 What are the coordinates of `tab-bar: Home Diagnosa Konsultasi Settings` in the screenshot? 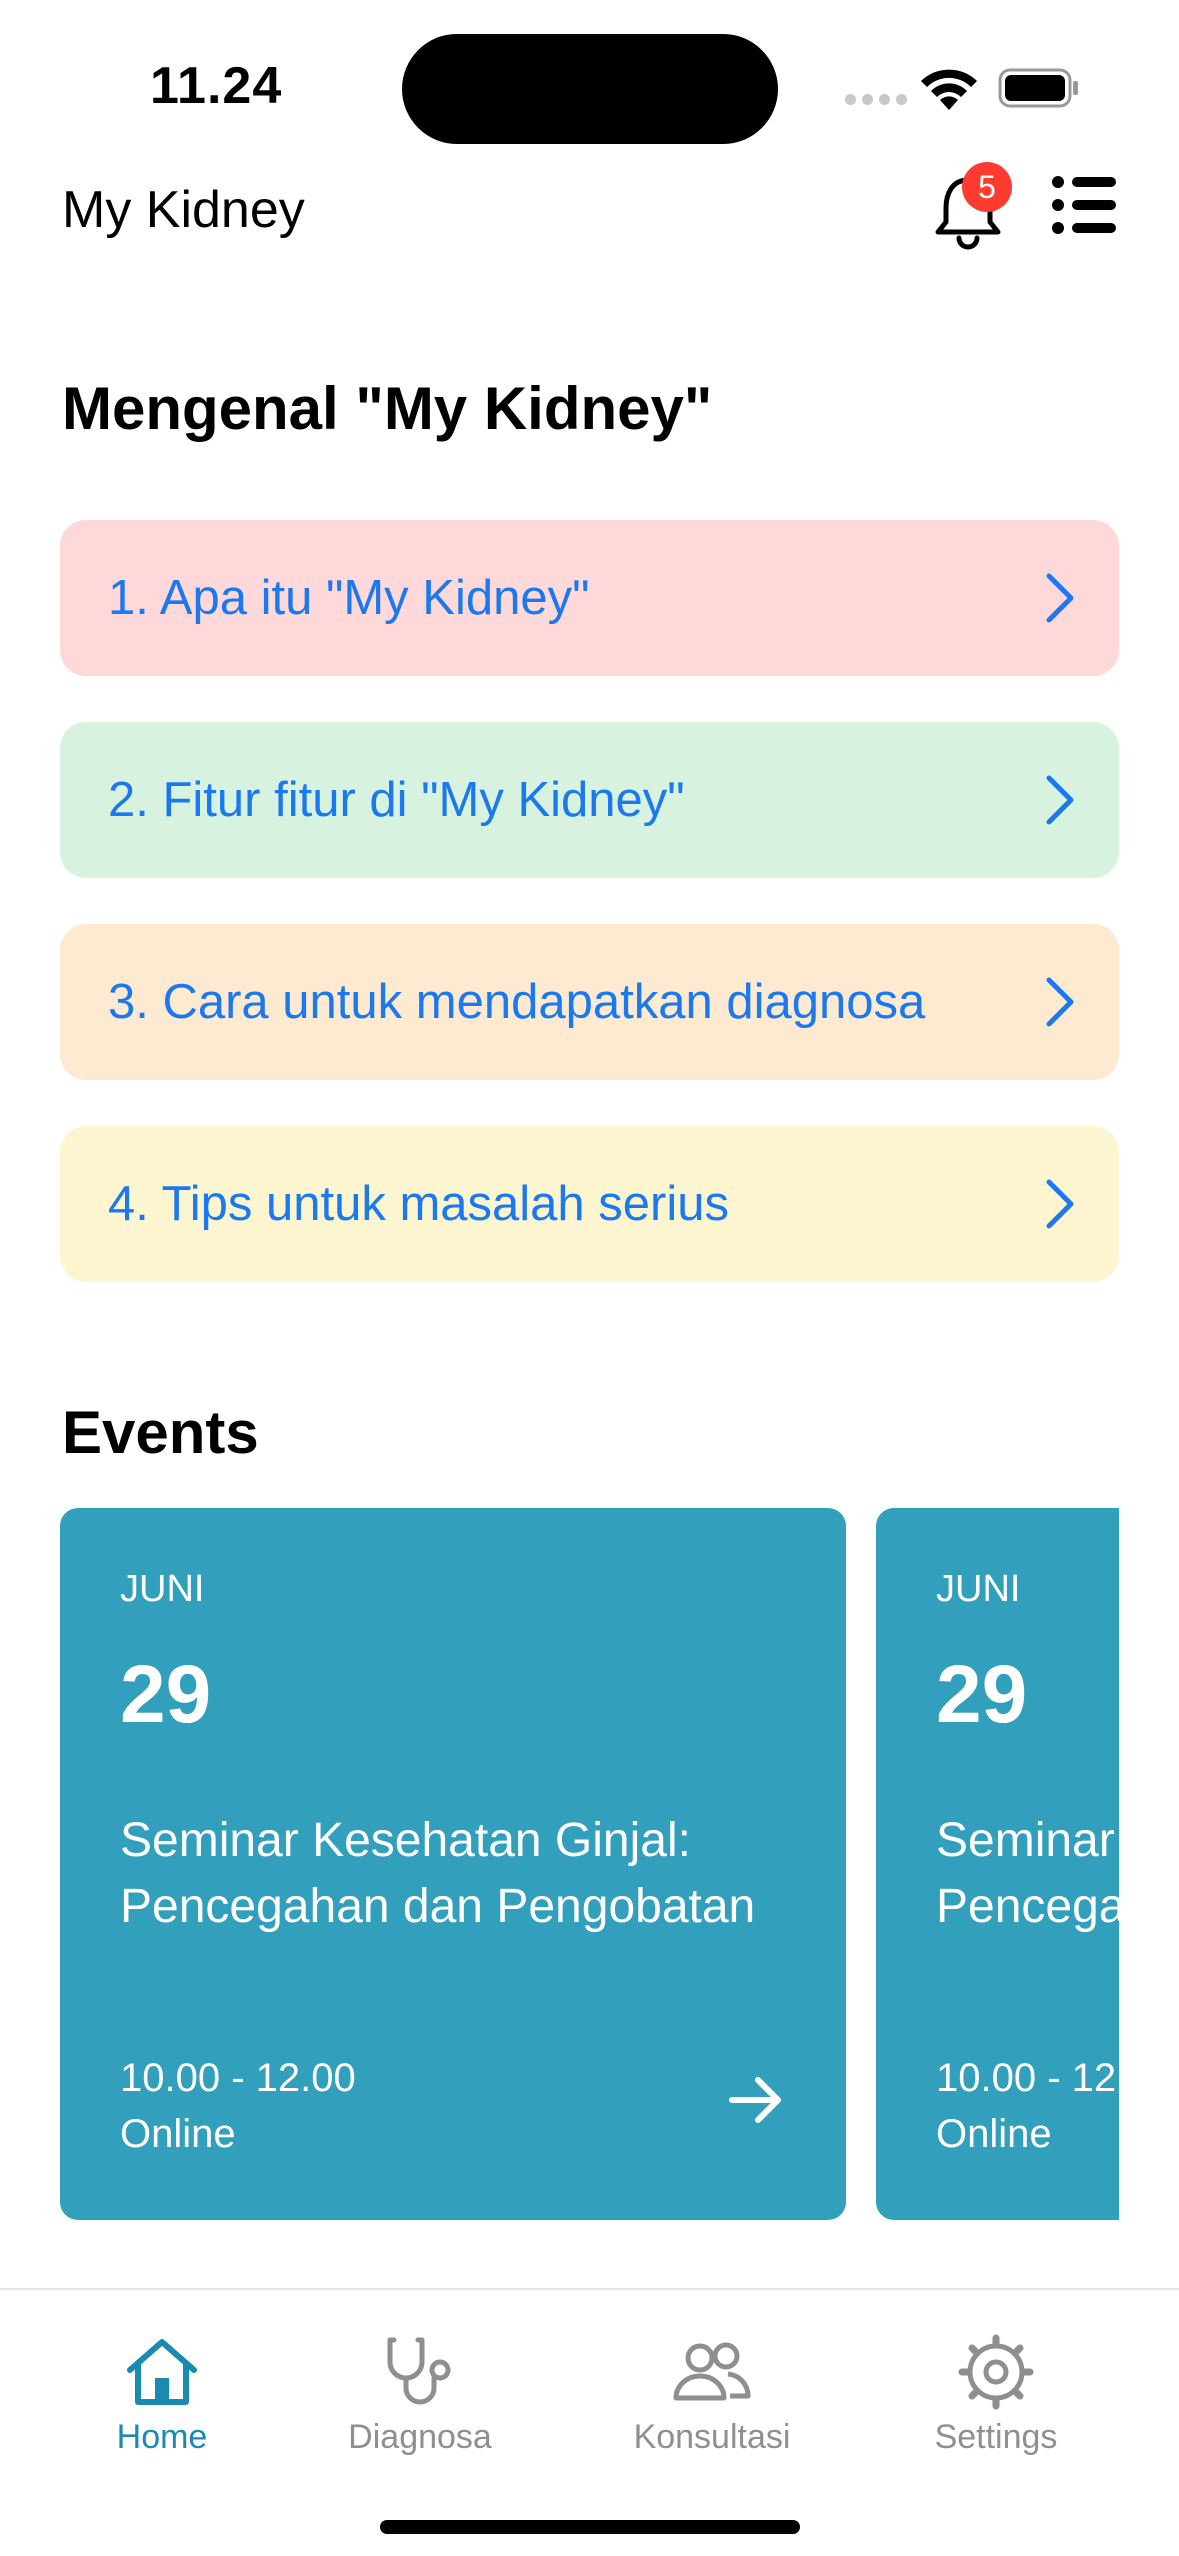 It's located at (589, 2422).